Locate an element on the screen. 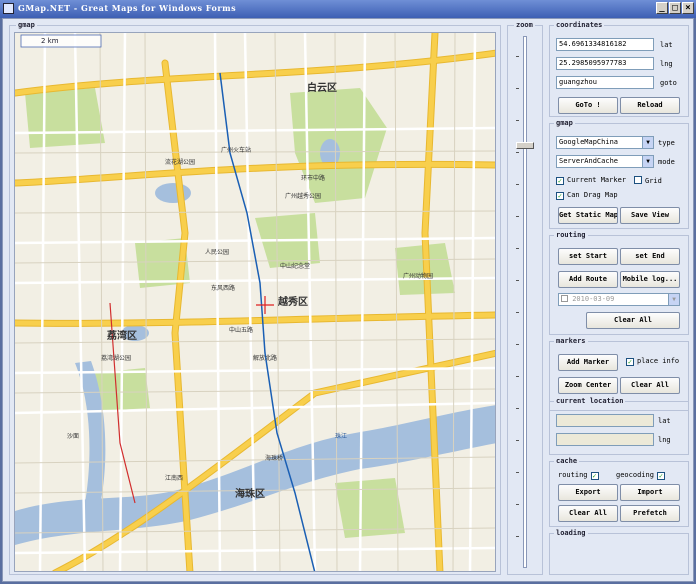 This screenshot has height=584, width=696. zoom-center-button: Zoom Center is located at coordinates (588, 385).